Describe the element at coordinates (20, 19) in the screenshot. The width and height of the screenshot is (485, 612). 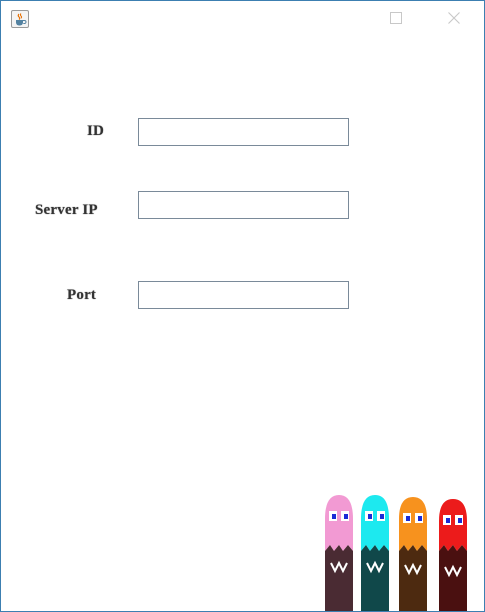
I see `java-coffee-icon` at that location.